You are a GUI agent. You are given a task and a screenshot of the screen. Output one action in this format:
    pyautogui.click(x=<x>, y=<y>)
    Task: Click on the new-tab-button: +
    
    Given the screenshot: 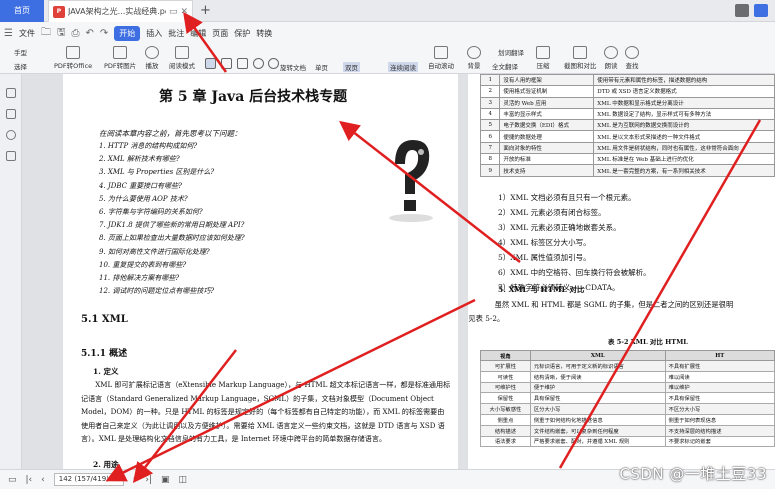 What is the action you would take?
    pyautogui.click(x=205, y=10)
    